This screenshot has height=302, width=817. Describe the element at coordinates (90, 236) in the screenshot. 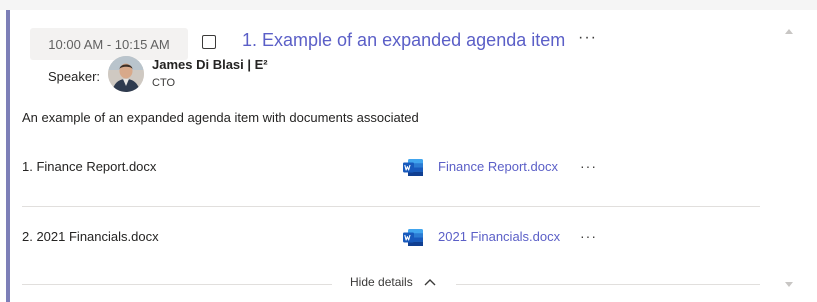

I see `document-name: 2. 2021 Financials.docx` at that location.